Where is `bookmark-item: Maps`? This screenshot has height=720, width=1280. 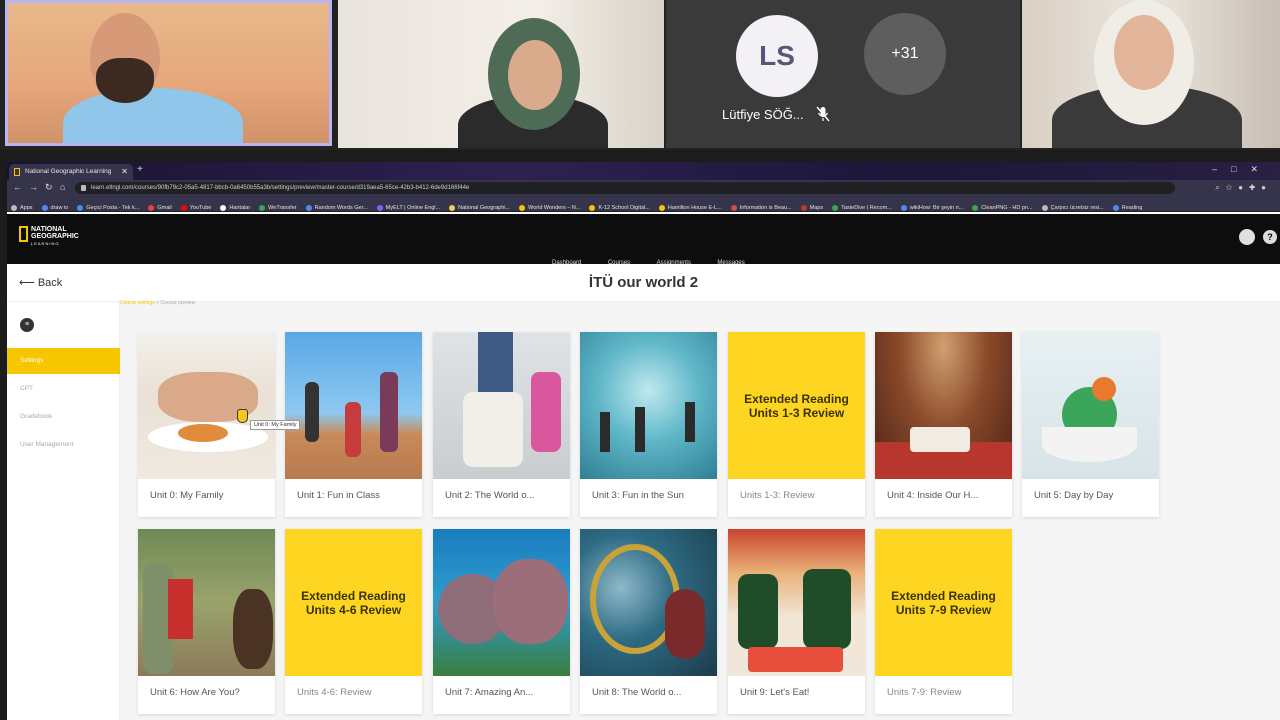 bookmark-item: Maps is located at coordinates (812, 205).